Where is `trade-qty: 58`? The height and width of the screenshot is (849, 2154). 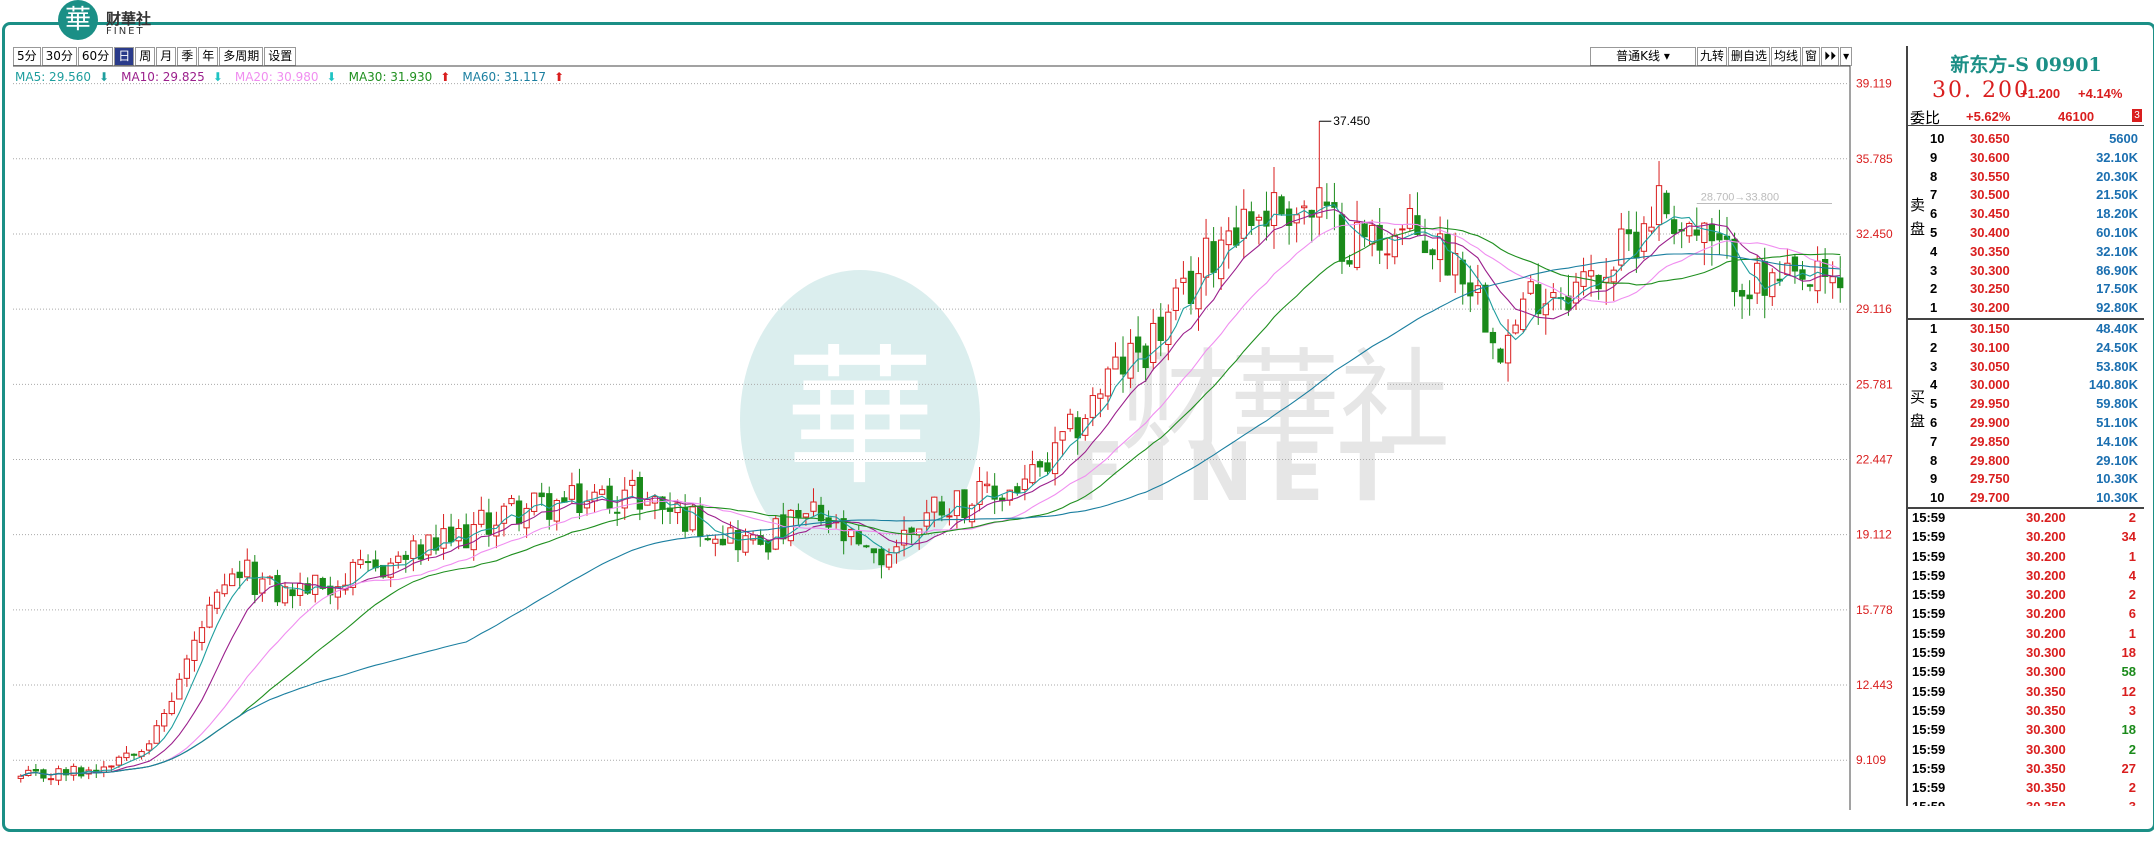
trade-qty: 58 is located at coordinates (2128, 672).